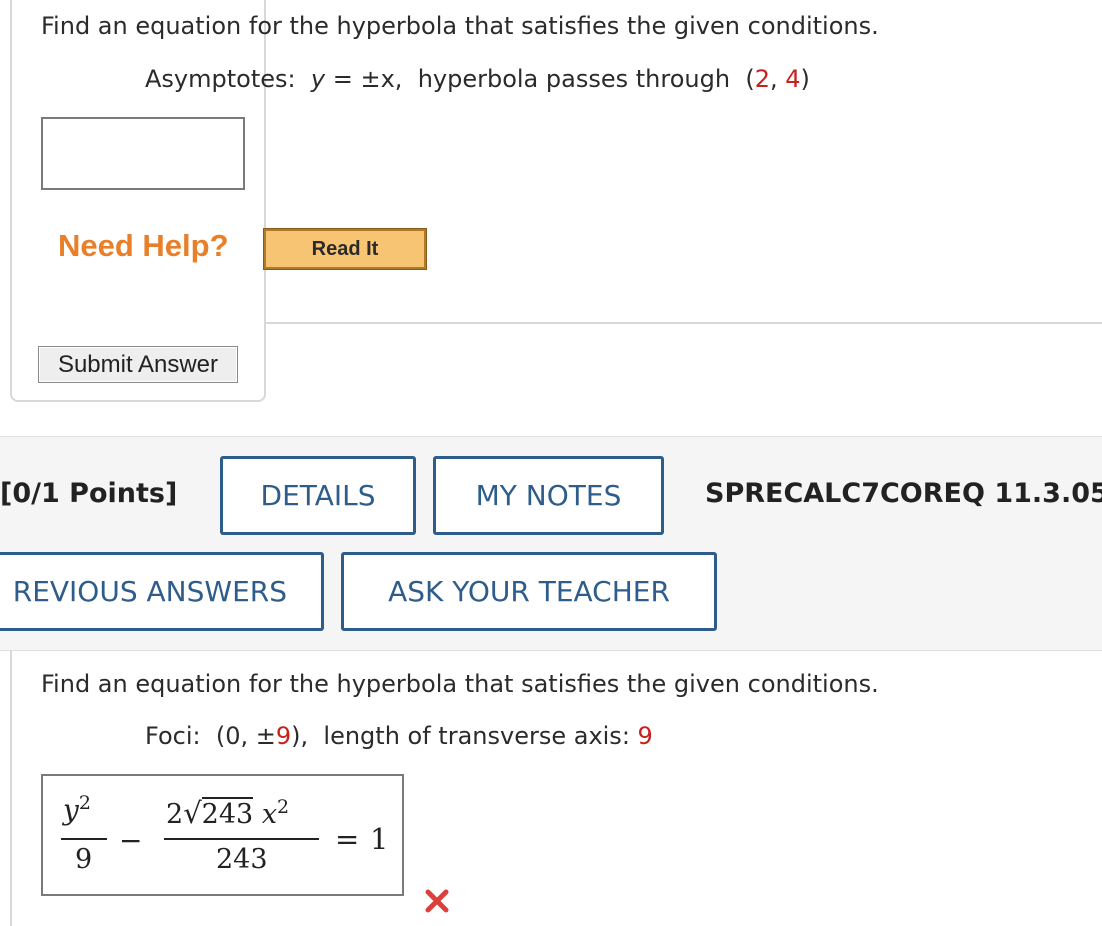 The height and width of the screenshot is (926, 1102). What do you see at coordinates (381, 79) in the screenshot?
I see `pm-x: ±x,` at bounding box center [381, 79].